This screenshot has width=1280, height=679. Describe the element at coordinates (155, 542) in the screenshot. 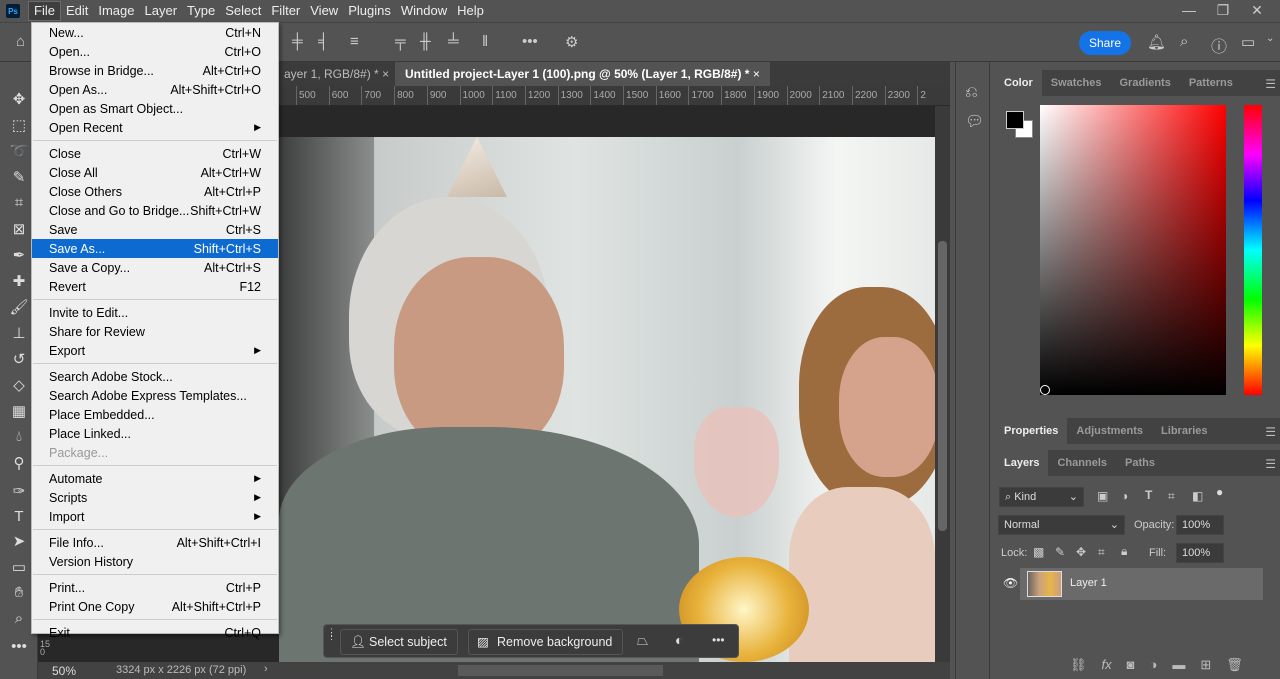

I see `file-menu-item-file-info: File Info... Alt+Shift+Ctrl+I` at that location.